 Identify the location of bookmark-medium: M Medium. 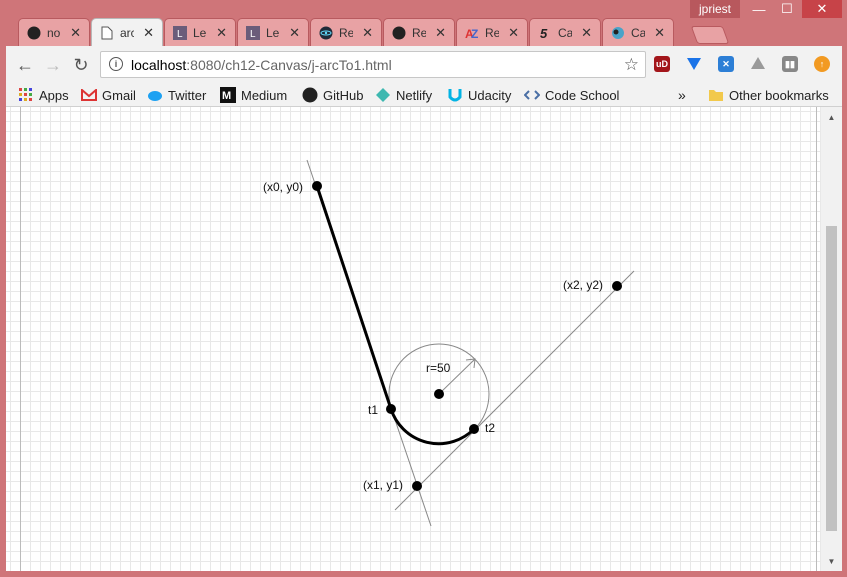
(253, 95).